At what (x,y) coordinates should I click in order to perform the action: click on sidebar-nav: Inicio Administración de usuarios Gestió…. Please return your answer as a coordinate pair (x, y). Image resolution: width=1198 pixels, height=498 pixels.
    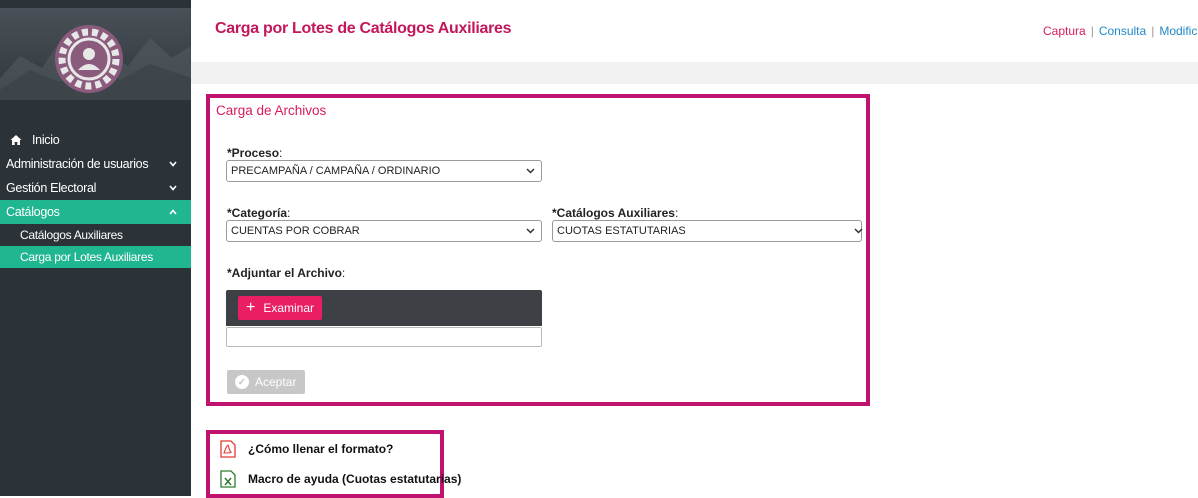
    Looking at the image, I should click on (95, 198).